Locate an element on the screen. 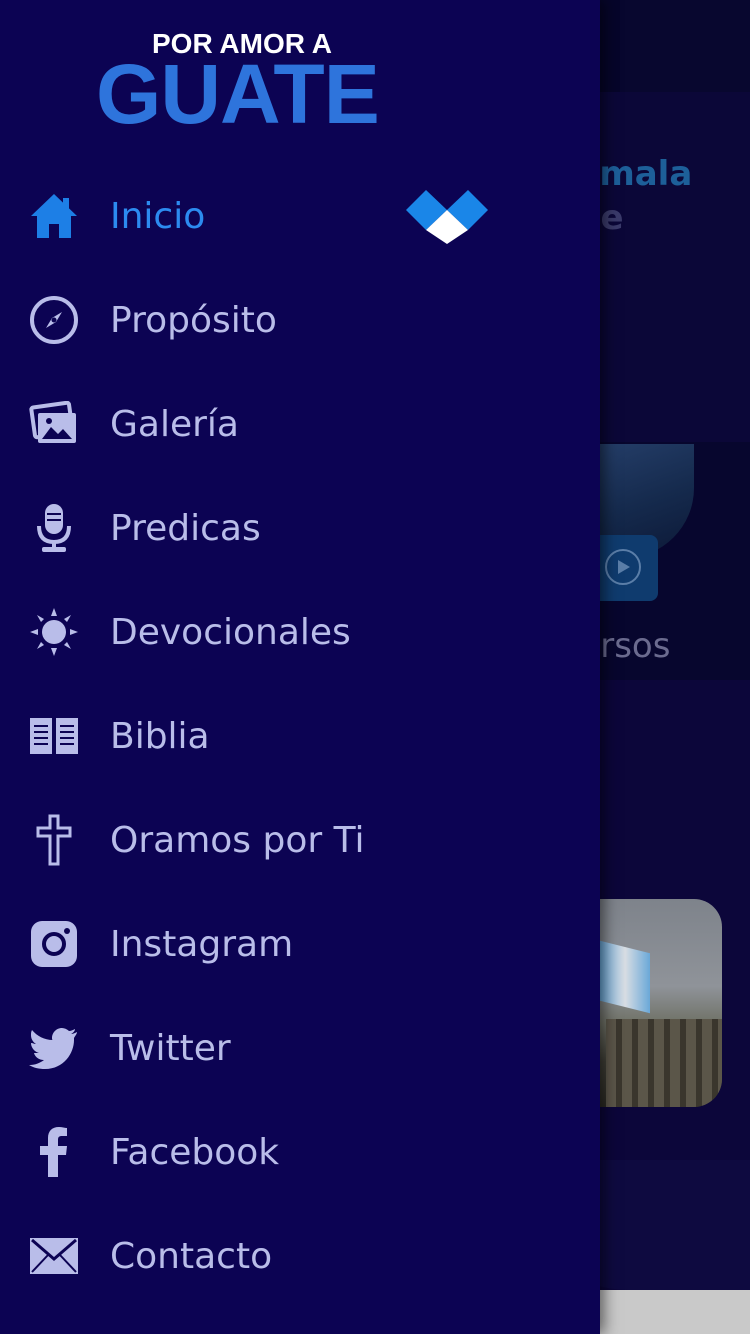 This screenshot has height=1334, width=750. twitter-icon is located at coordinates (54, 1048).